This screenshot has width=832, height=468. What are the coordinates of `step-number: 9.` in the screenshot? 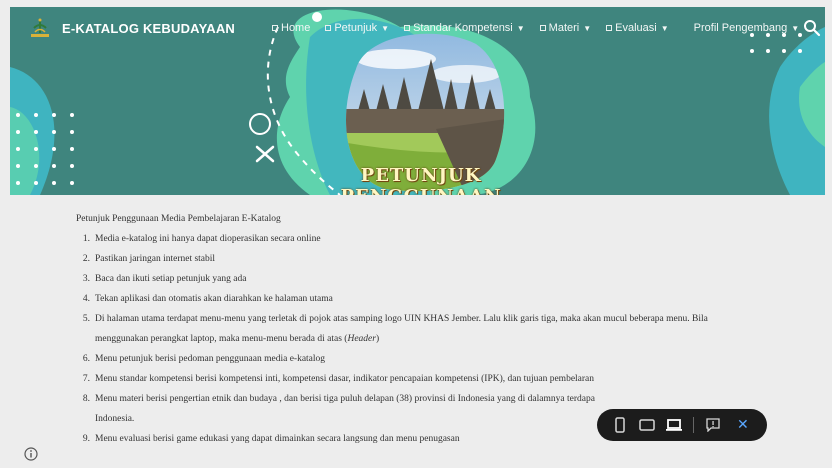 It's located at (86, 439).